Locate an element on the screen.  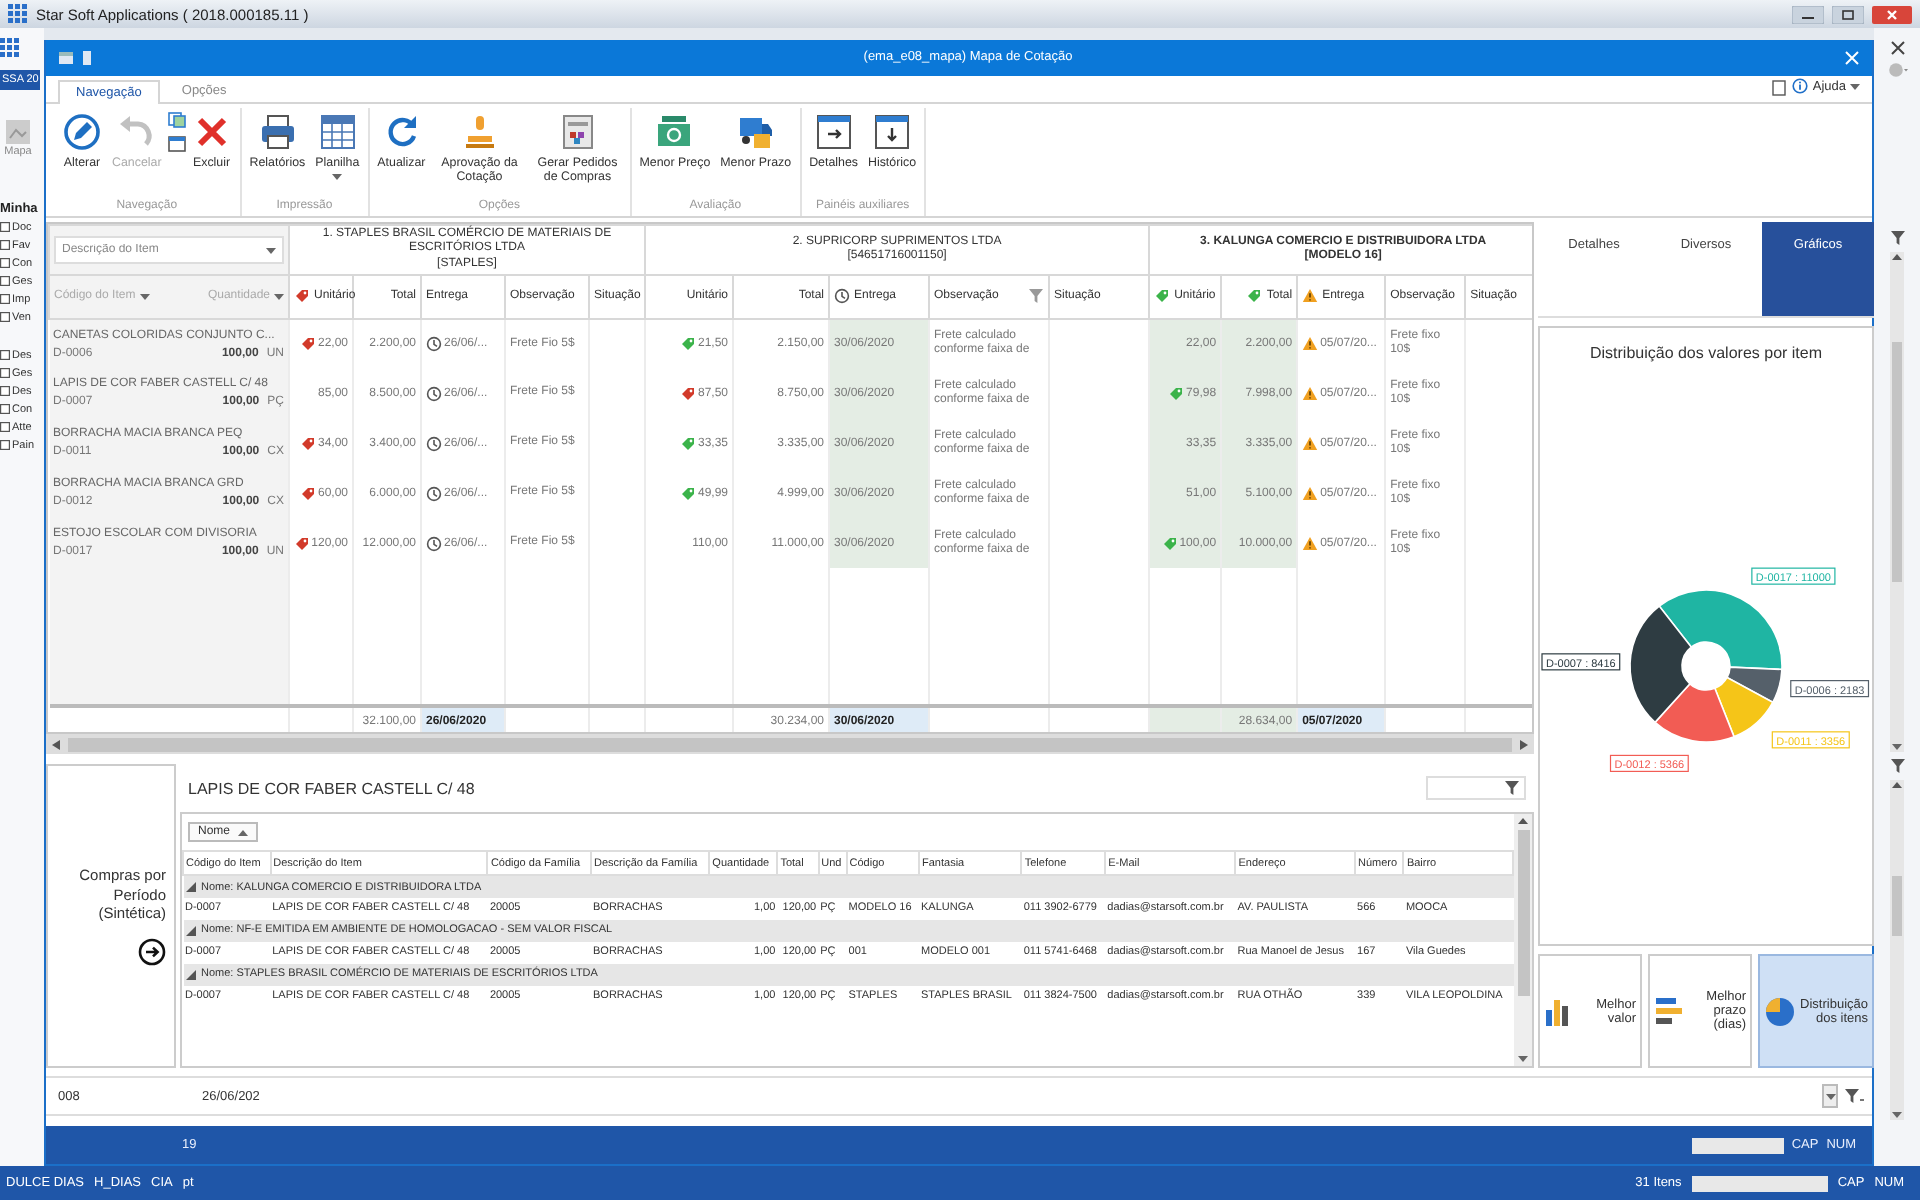
horizontal-scrollbar is located at coordinates (790, 744).